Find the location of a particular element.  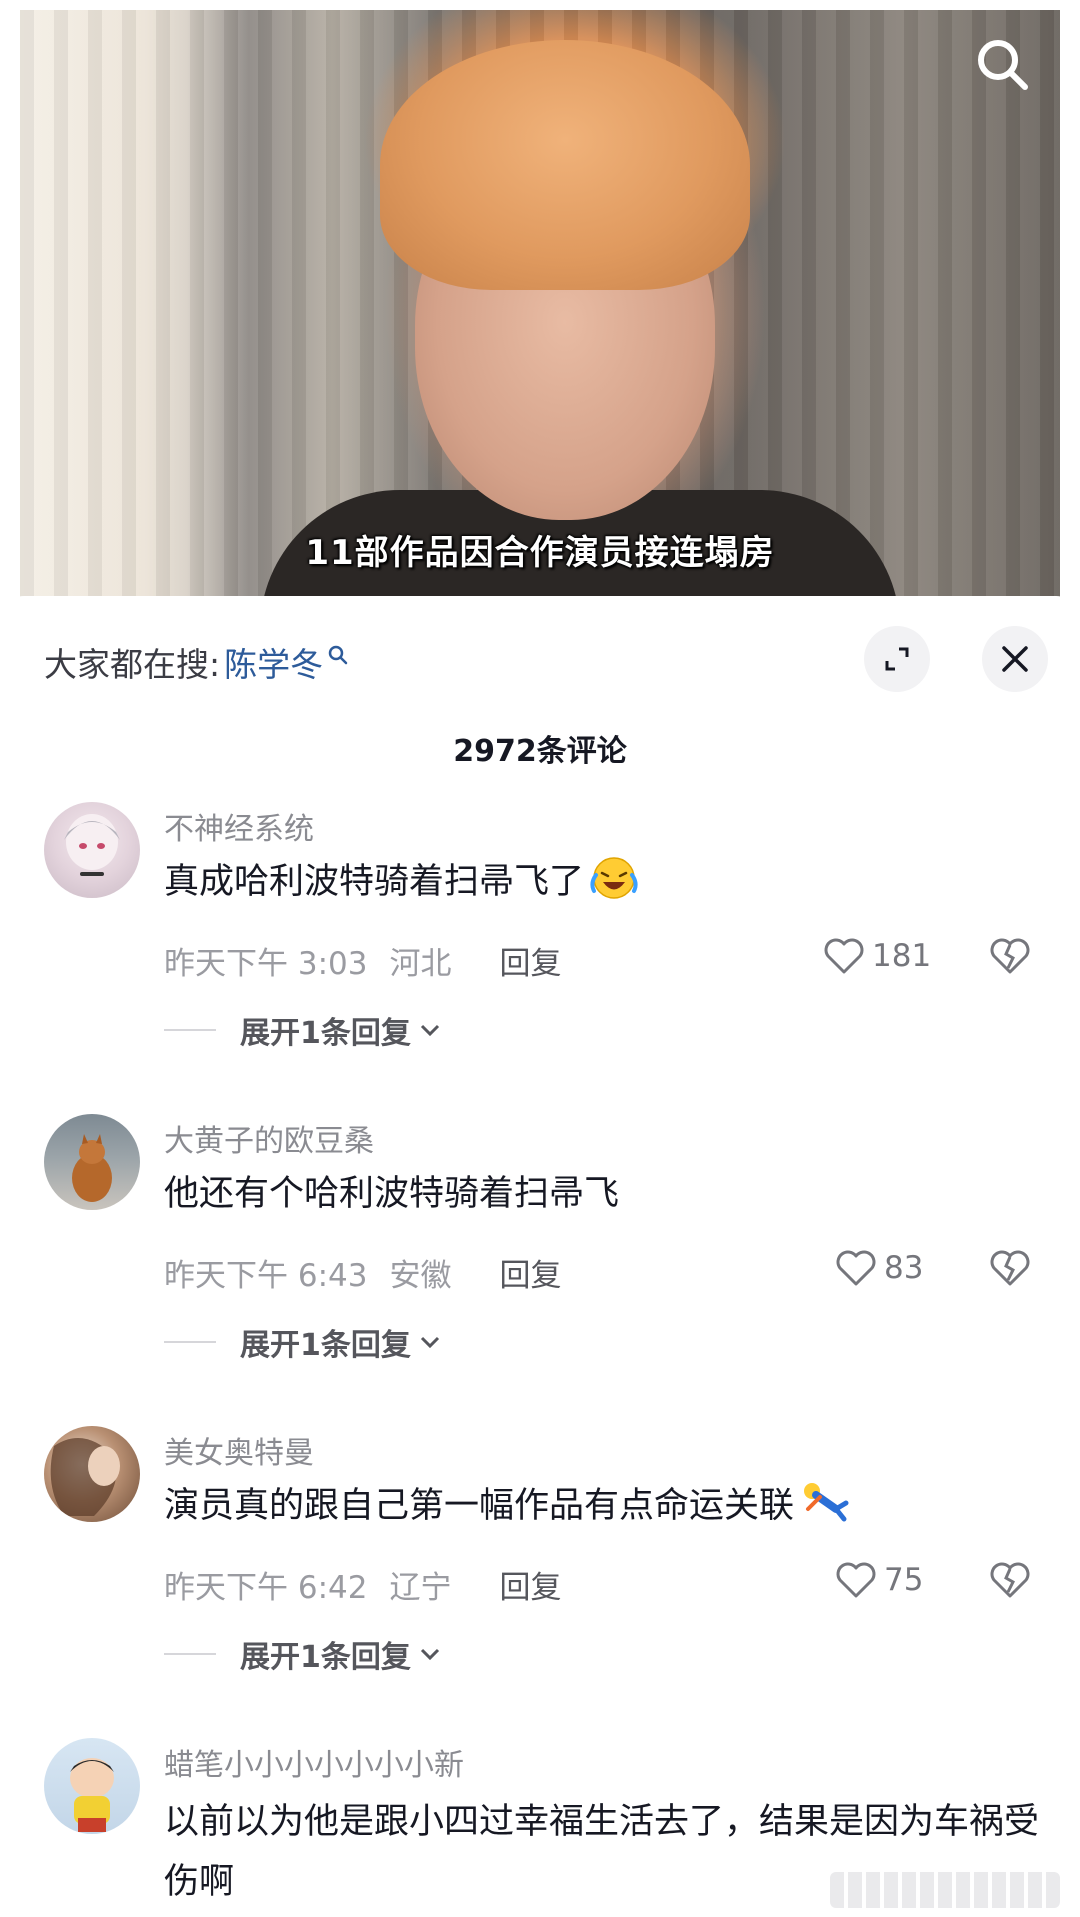

close-icon is located at coordinates (1015, 659).